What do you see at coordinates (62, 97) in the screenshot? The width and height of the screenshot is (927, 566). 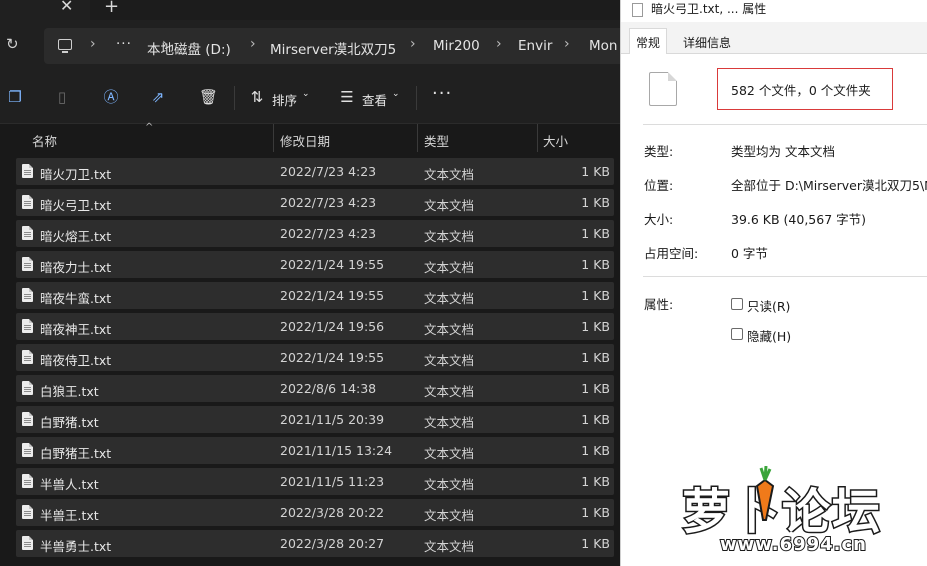 I see `paste-icon: ▯` at bounding box center [62, 97].